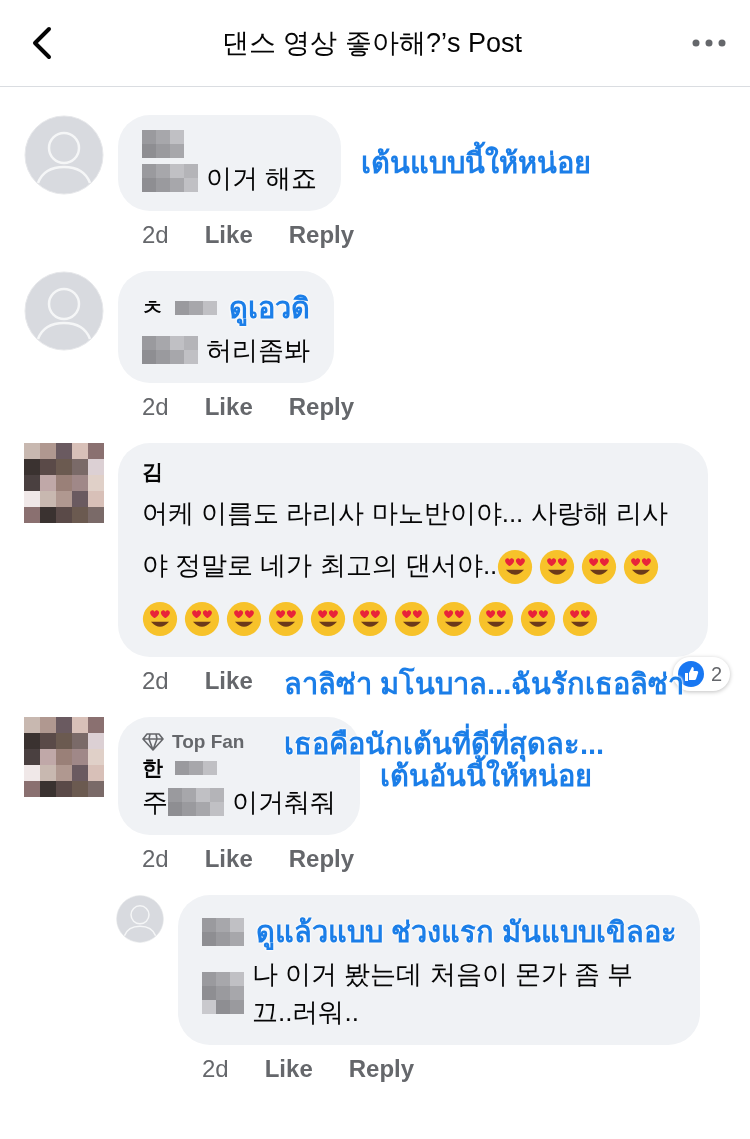 Image resolution: width=750 pixels, height=1139 pixels. I want to click on commenter-name: ㅊ, so click(152, 308).